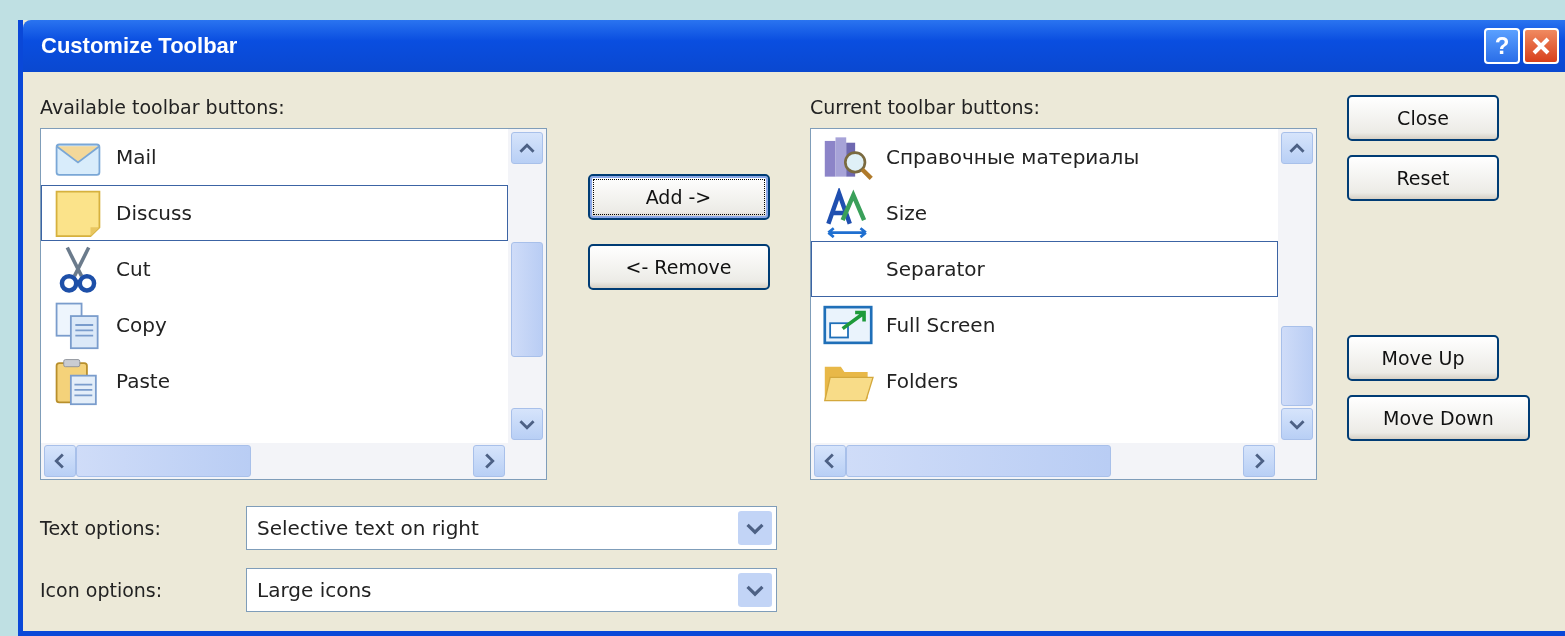 The height and width of the screenshot is (636, 1565). Describe the element at coordinates (274, 381) in the screenshot. I see `list-item: Paste` at that location.